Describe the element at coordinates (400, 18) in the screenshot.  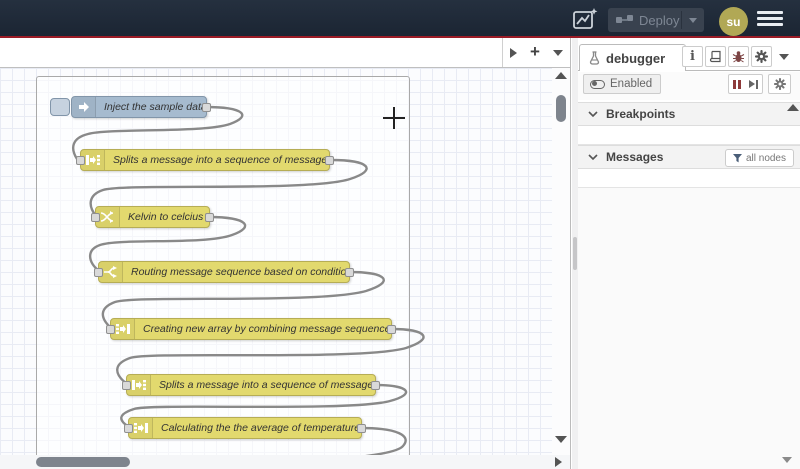
I see `header-bar: Deploy su` at that location.